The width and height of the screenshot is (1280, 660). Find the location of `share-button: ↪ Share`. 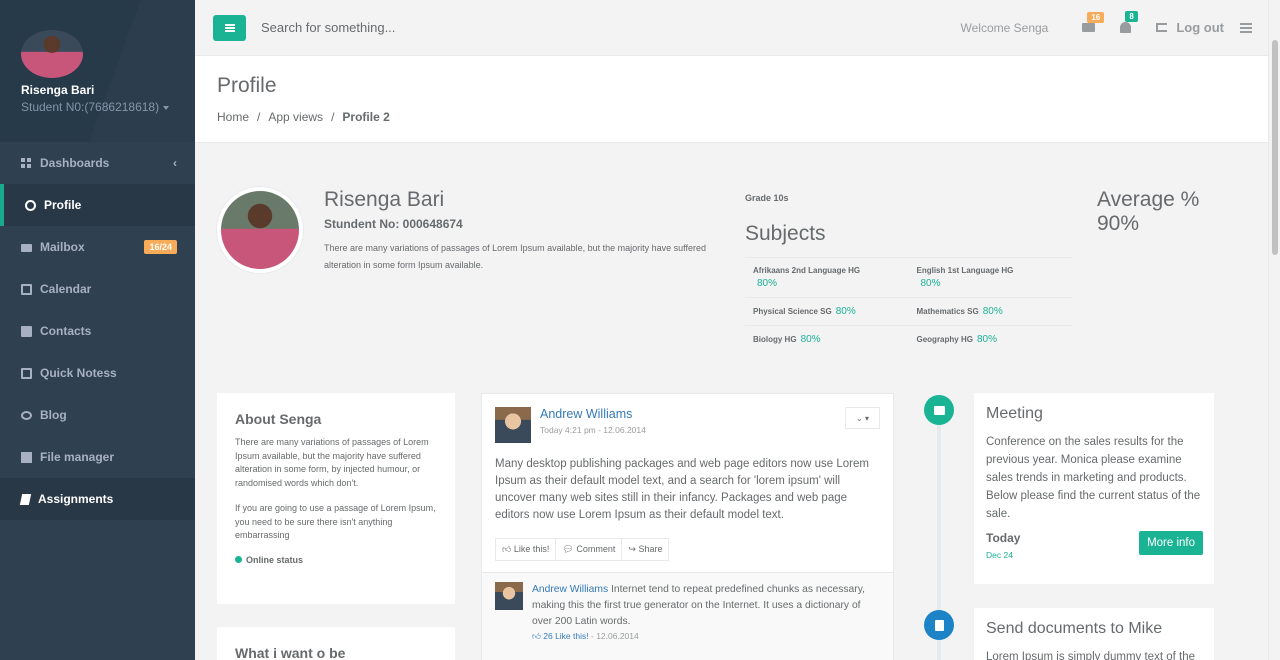

share-button: ↪ Share is located at coordinates (645, 549).